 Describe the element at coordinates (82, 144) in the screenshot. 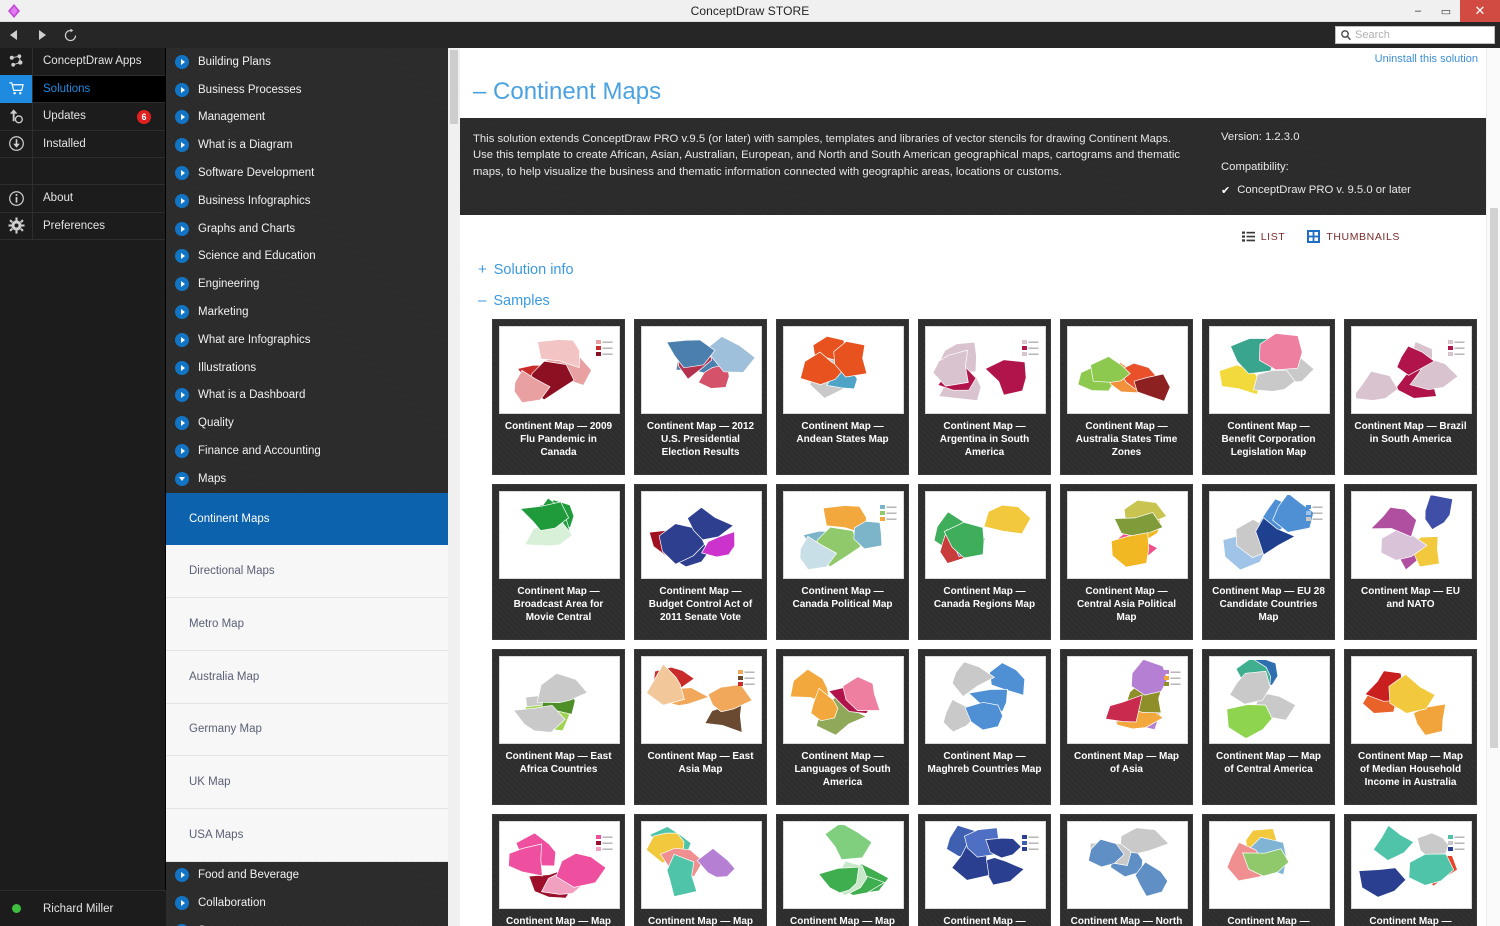

I see `sidebar-item-installed: Installed` at that location.